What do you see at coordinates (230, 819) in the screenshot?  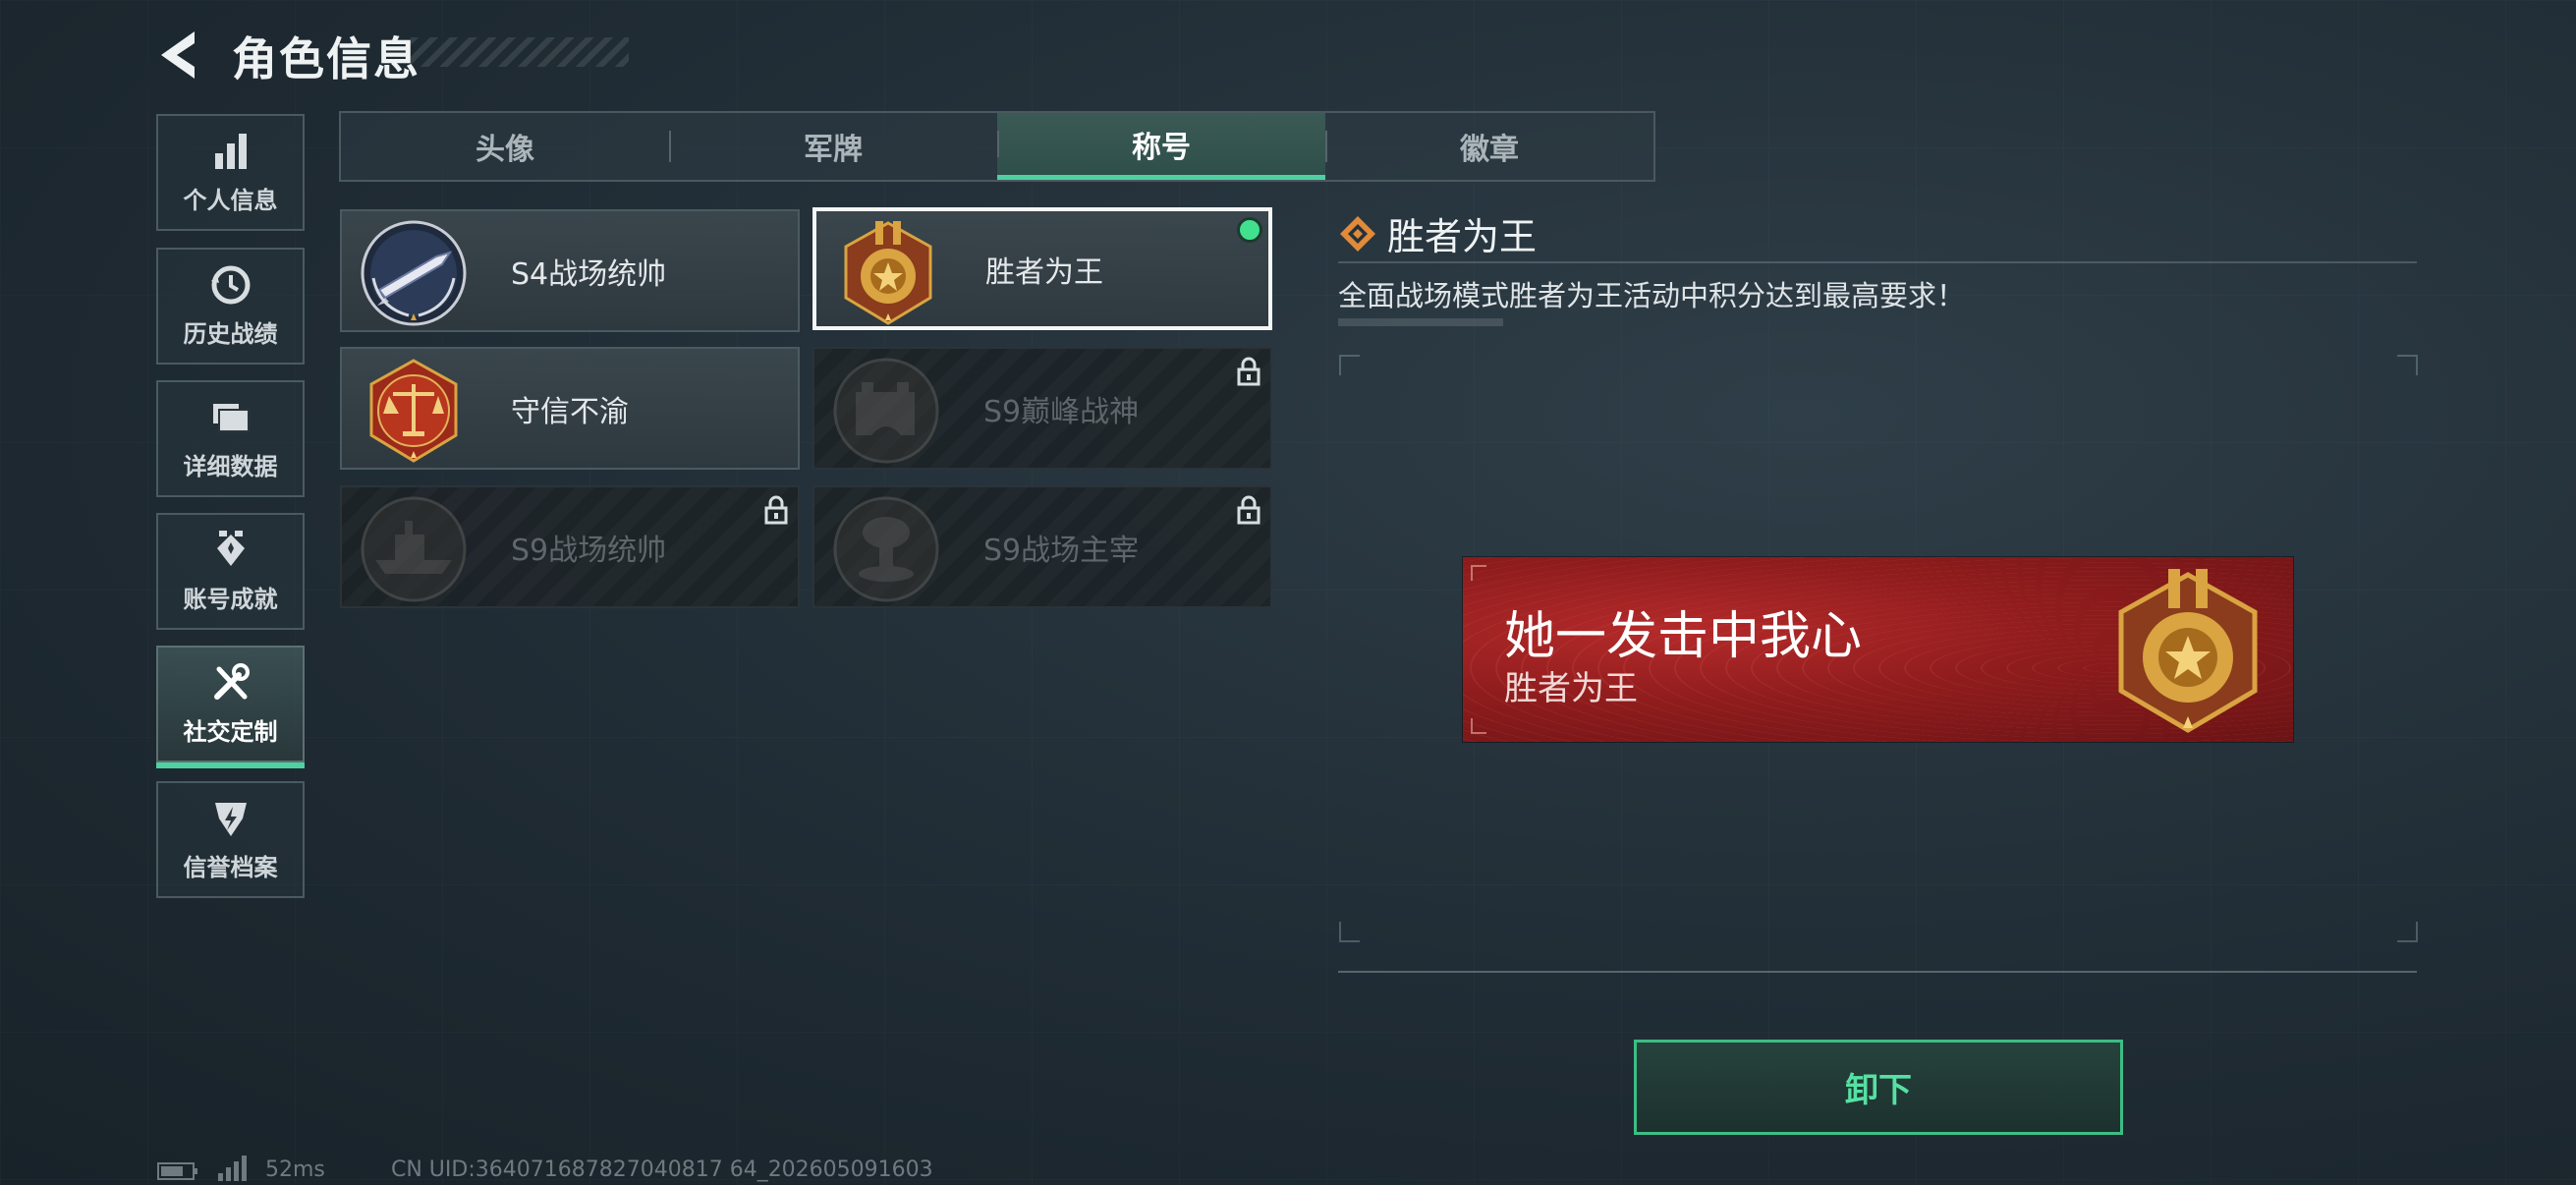 I see `credit-badge-icon` at bounding box center [230, 819].